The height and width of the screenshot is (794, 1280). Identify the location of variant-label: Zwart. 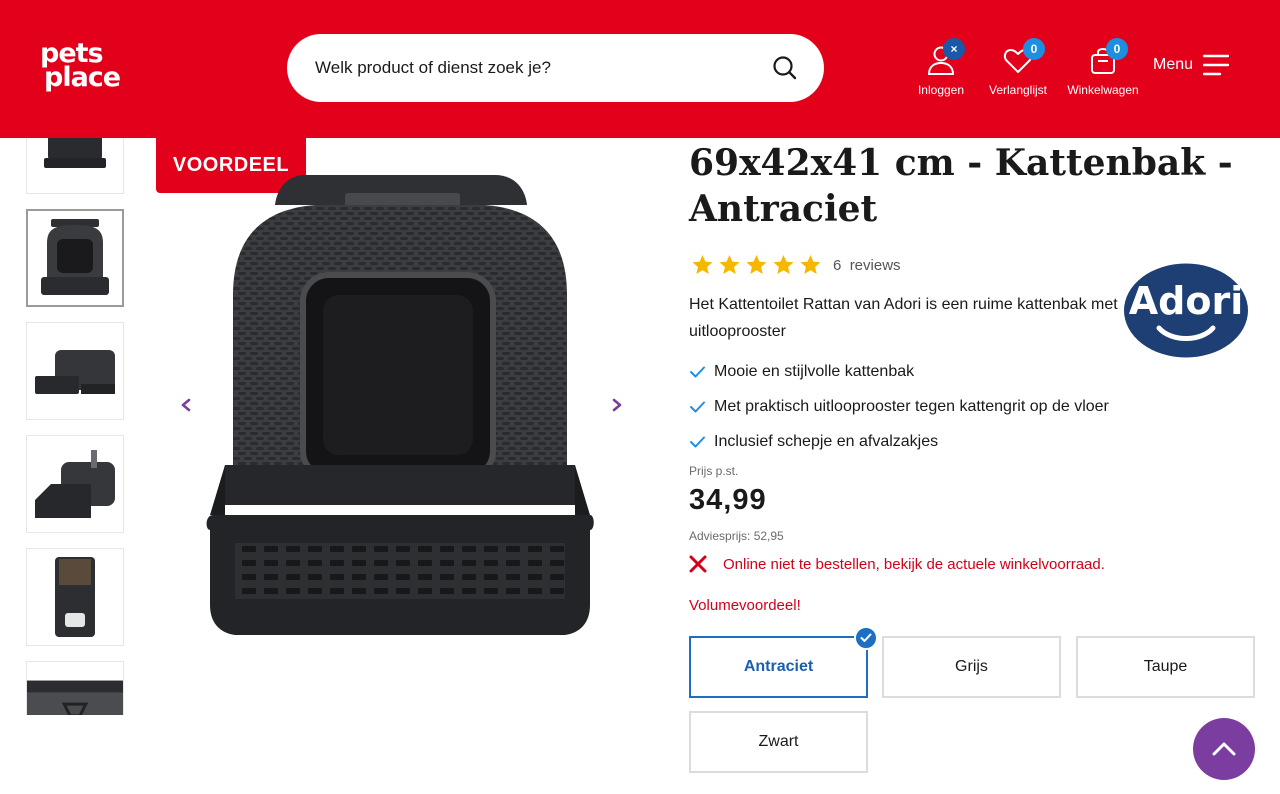
(778, 741).